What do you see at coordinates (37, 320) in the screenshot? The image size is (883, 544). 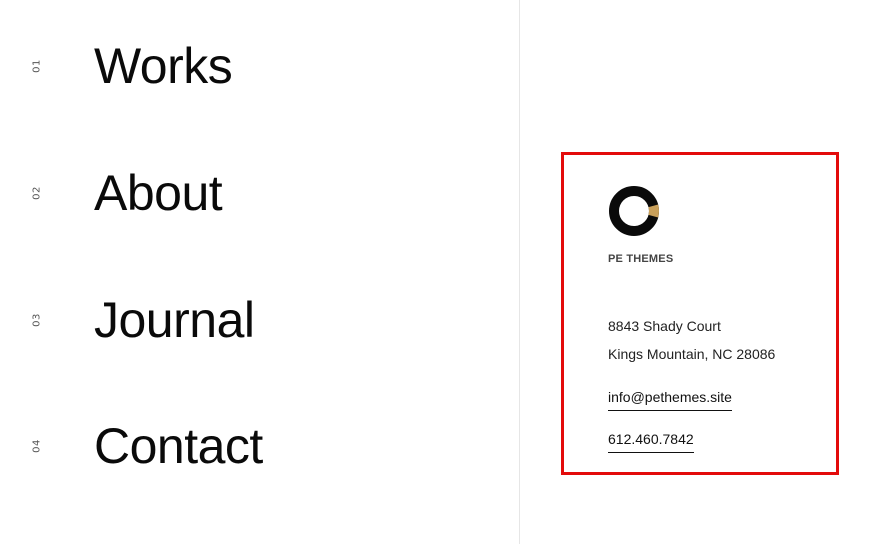 I see `menu-item-number: 03` at bounding box center [37, 320].